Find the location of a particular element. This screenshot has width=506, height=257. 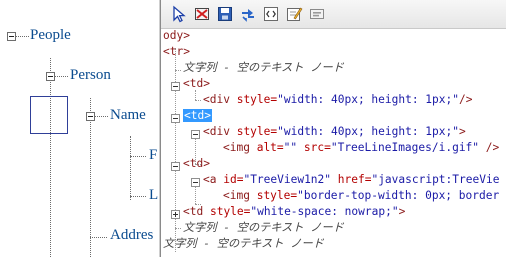

dom-line: <tr> is located at coordinates (176, 52).